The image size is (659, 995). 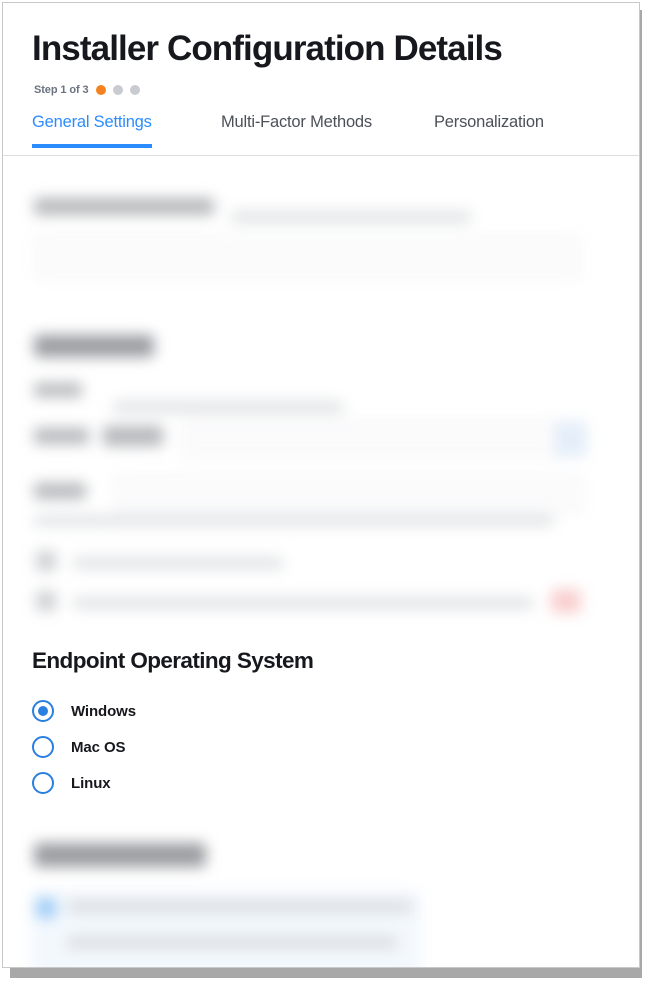 I want to click on section-title-endpoint-operating-system: Endpoint Operating System, so click(x=173, y=660).